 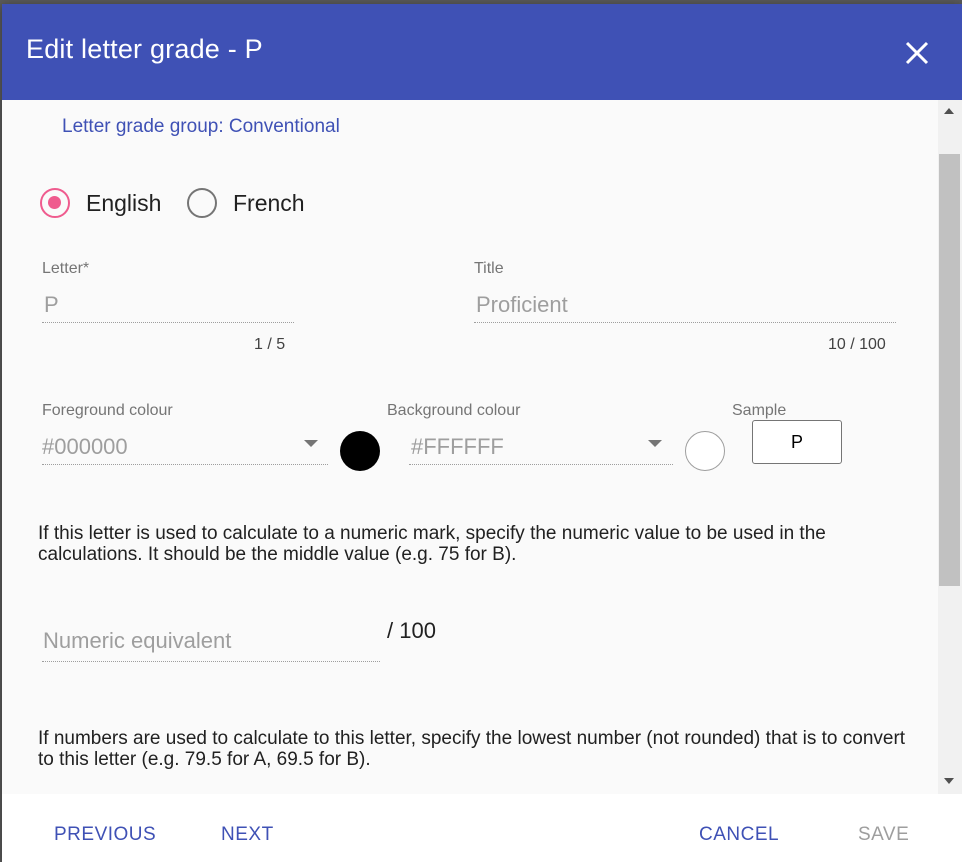 I want to click on radio-french-label: French, so click(x=269, y=202).